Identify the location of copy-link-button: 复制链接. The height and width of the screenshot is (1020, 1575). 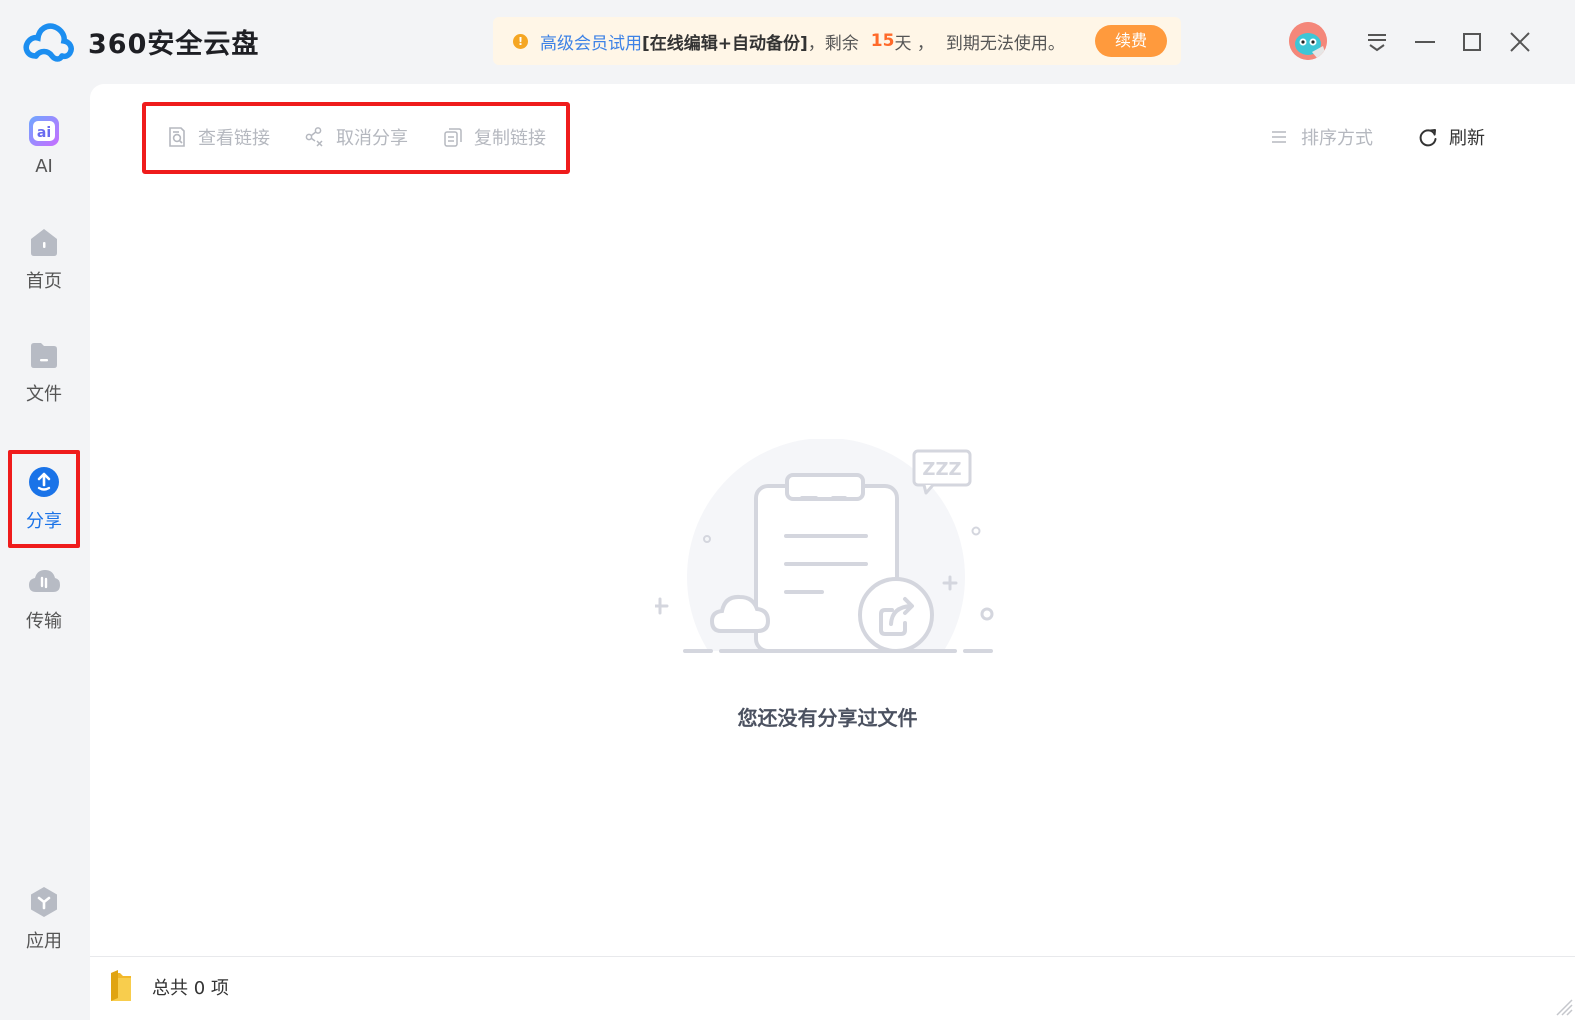
(494, 137).